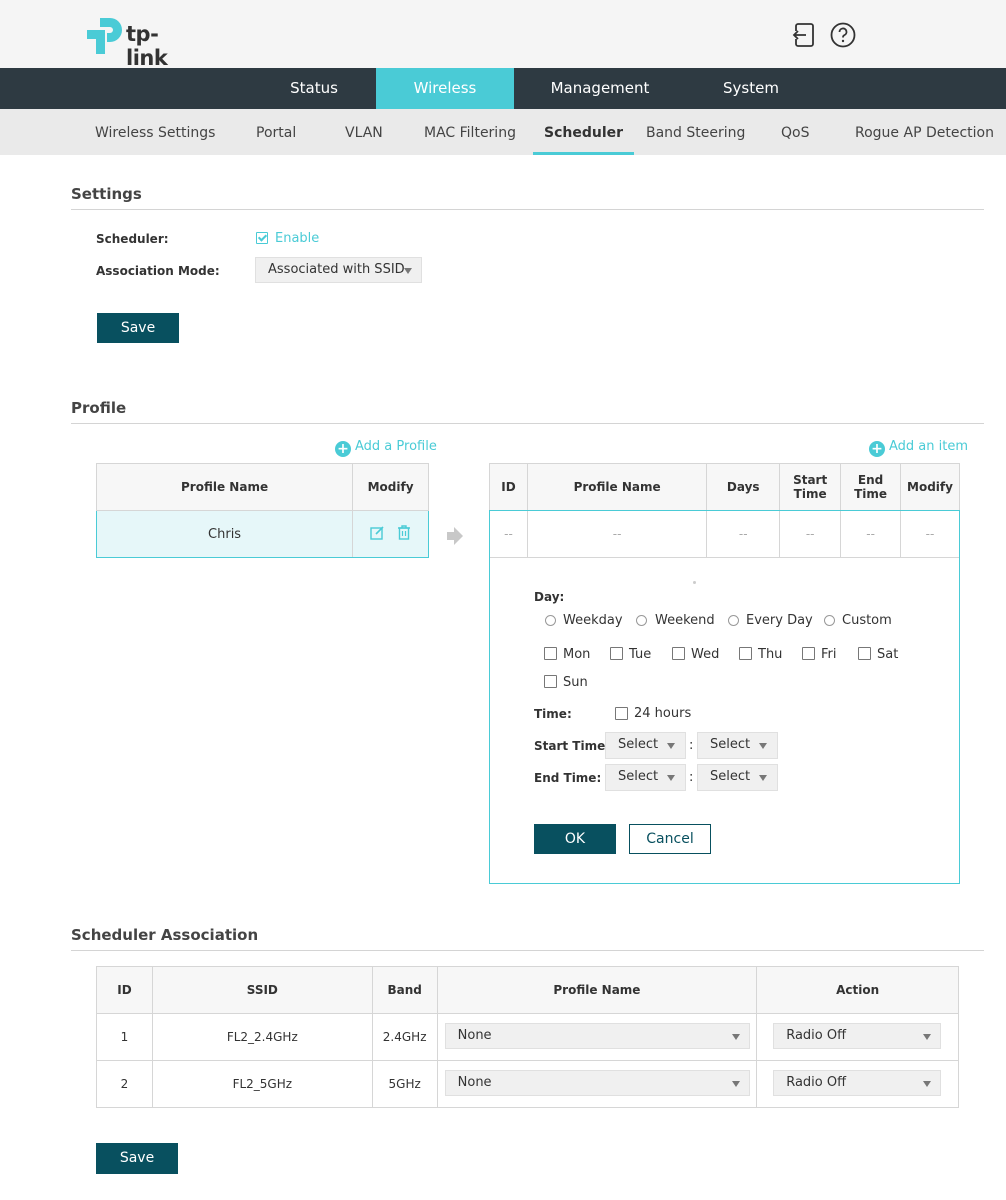 This screenshot has width=1006, height=1200. Describe the element at coordinates (455, 538) in the screenshot. I see `arrow-right-icon` at that location.